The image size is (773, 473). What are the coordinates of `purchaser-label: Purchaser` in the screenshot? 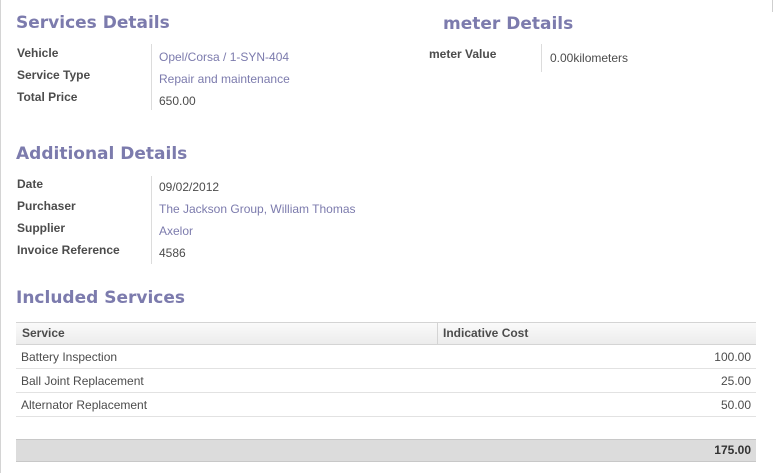 It's located at (46, 206).